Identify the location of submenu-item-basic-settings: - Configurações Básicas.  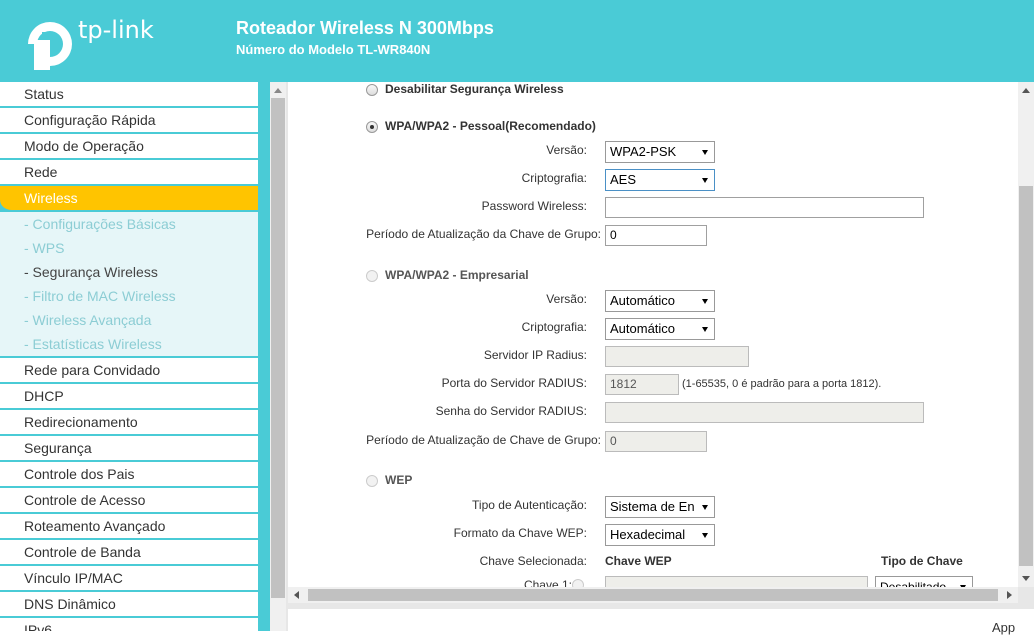
(129, 224).